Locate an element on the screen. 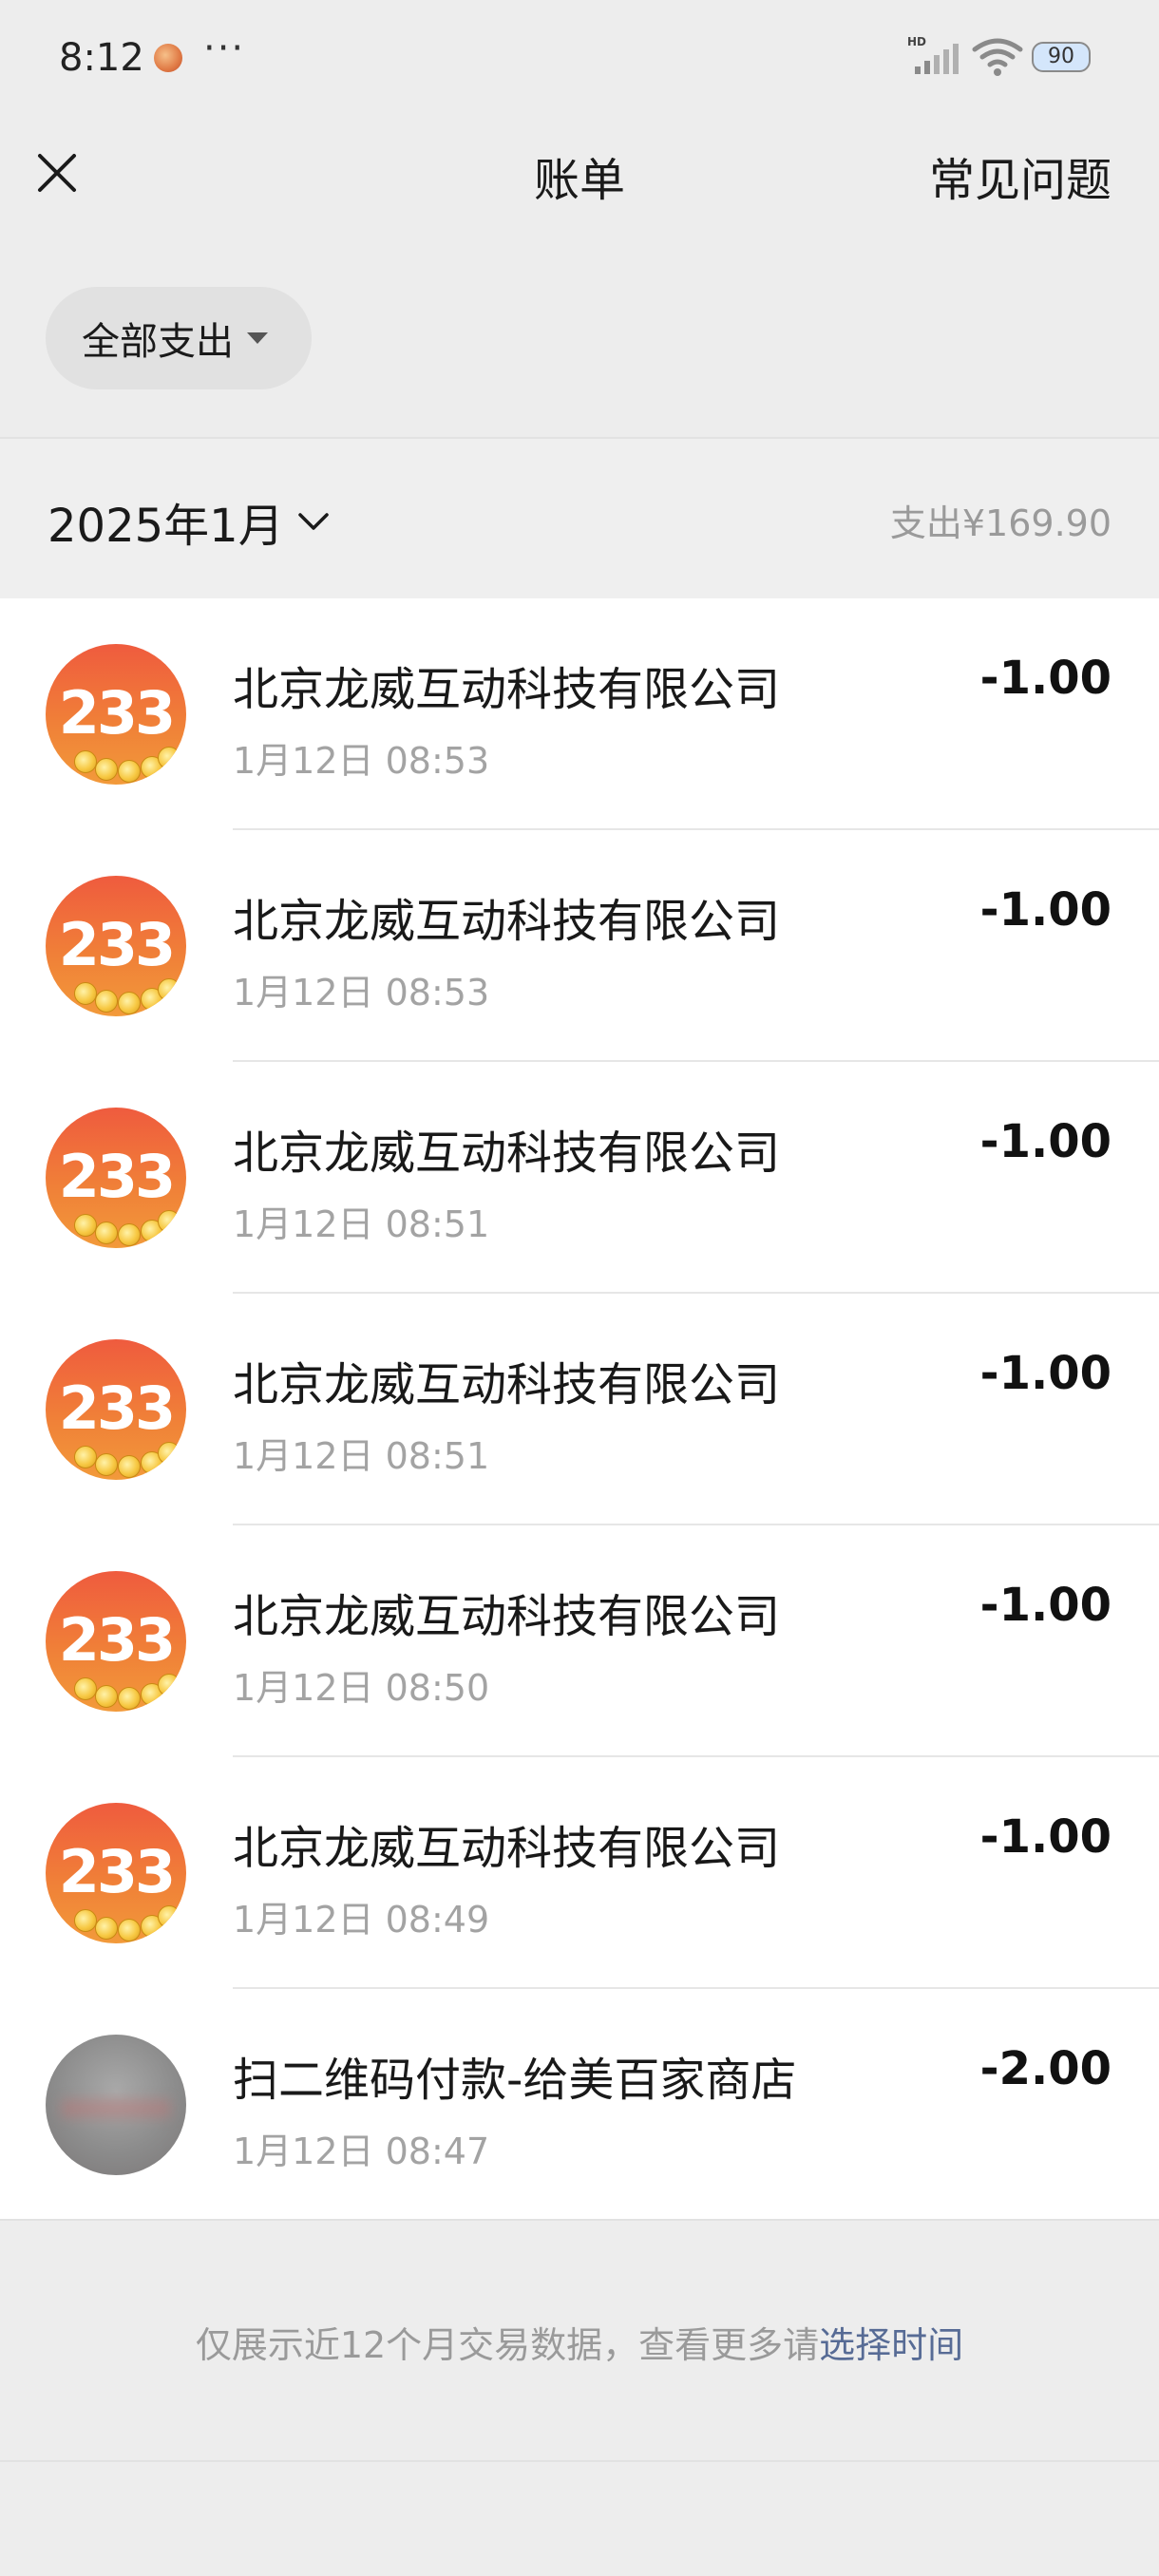  transaction-time: 1月12日 08:50 is located at coordinates (361, 1688).